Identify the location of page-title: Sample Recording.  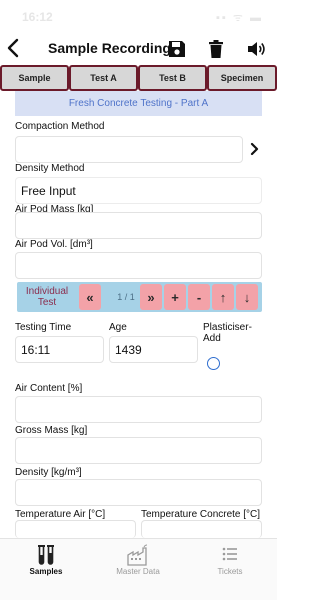
(109, 48).